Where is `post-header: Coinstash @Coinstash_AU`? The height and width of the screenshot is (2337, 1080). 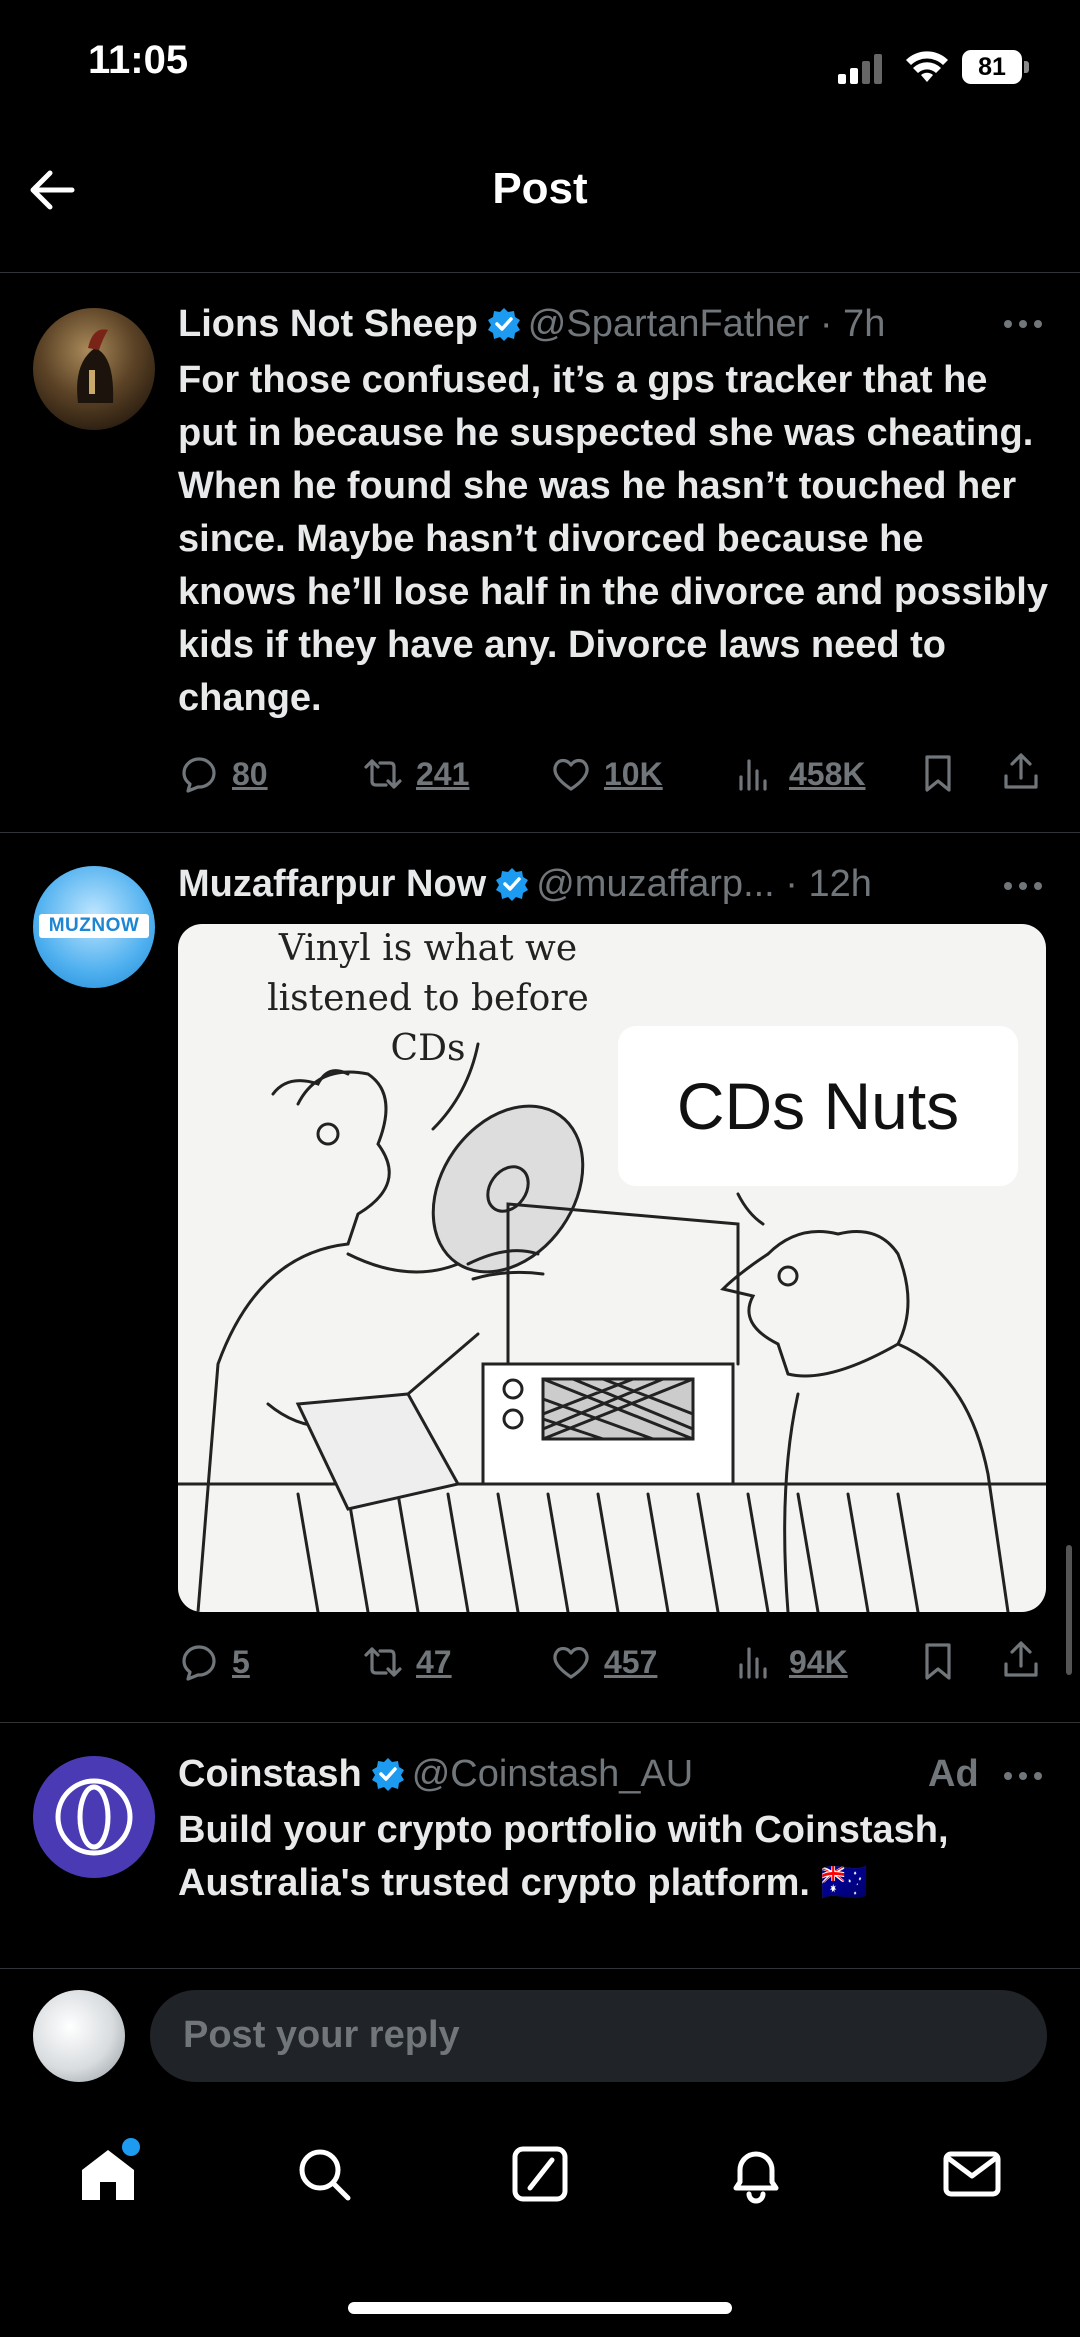
post-header: Coinstash @Coinstash_AU is located at coordinates (435, 1774).